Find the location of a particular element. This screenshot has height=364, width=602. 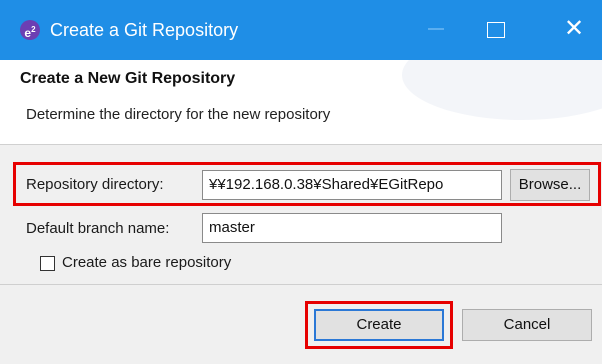

default-branch-label: Default branch name: is located at coordinates (98, 228).